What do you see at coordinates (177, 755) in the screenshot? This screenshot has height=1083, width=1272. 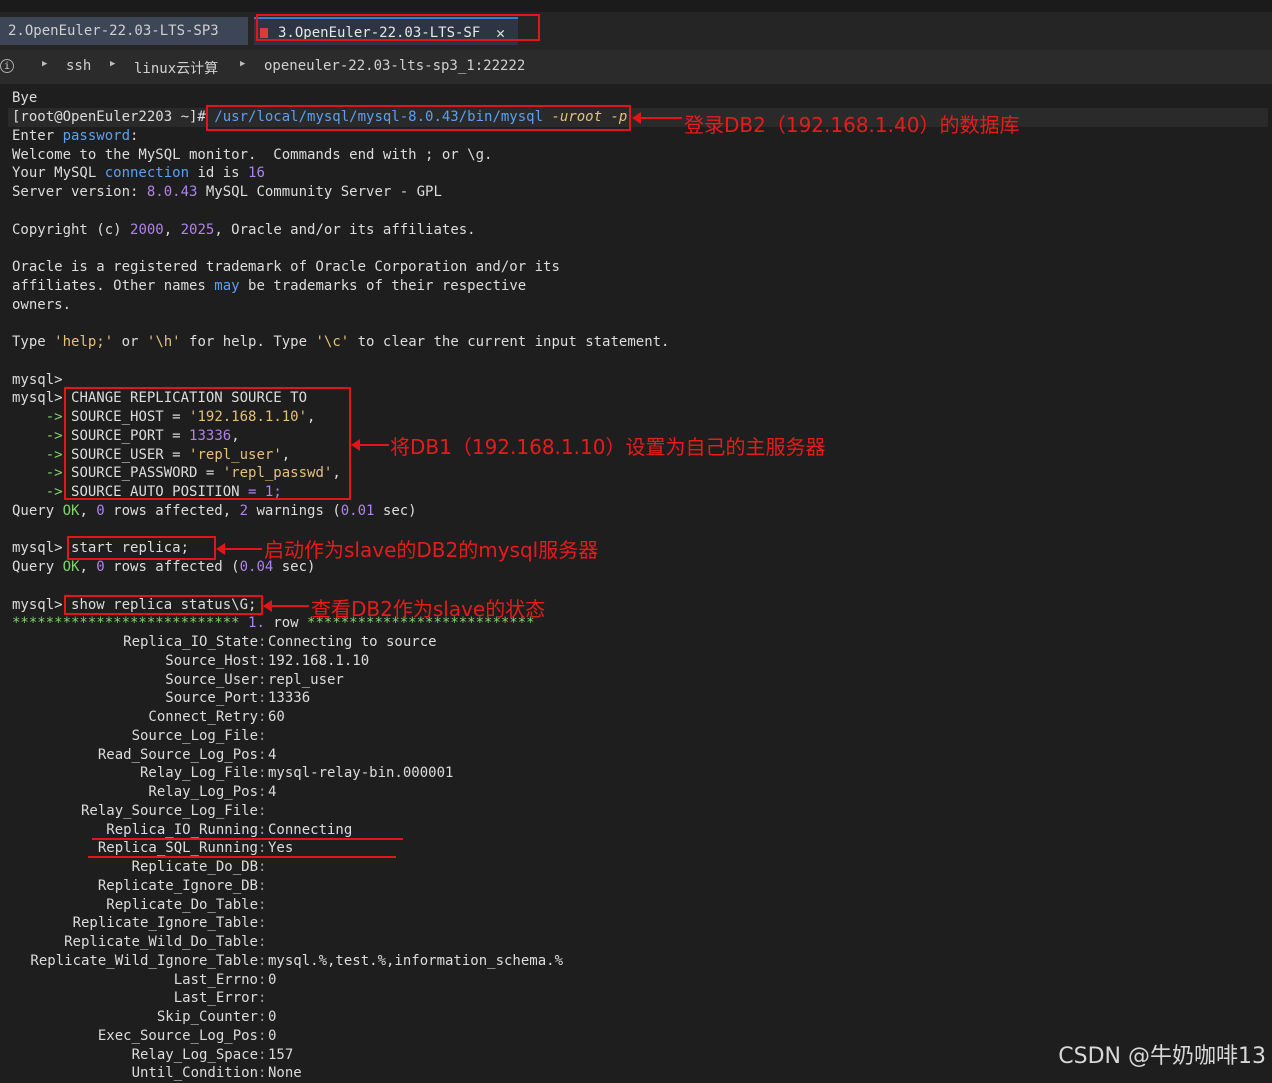 I see `status-key: Read_Source_Log_Pos` at bounding box center [177, 755].